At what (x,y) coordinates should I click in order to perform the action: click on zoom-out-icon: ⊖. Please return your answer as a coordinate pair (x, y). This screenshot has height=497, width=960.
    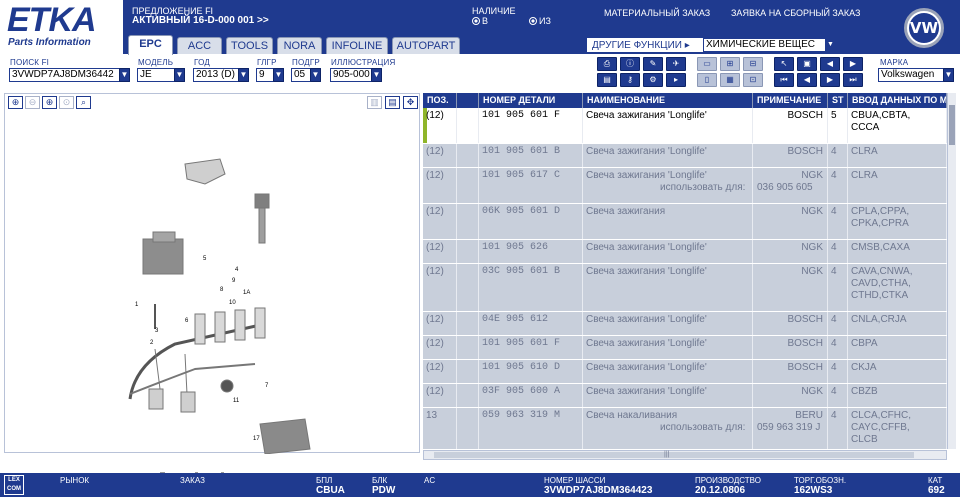
    Looking at the image, I should click on (32, 102).